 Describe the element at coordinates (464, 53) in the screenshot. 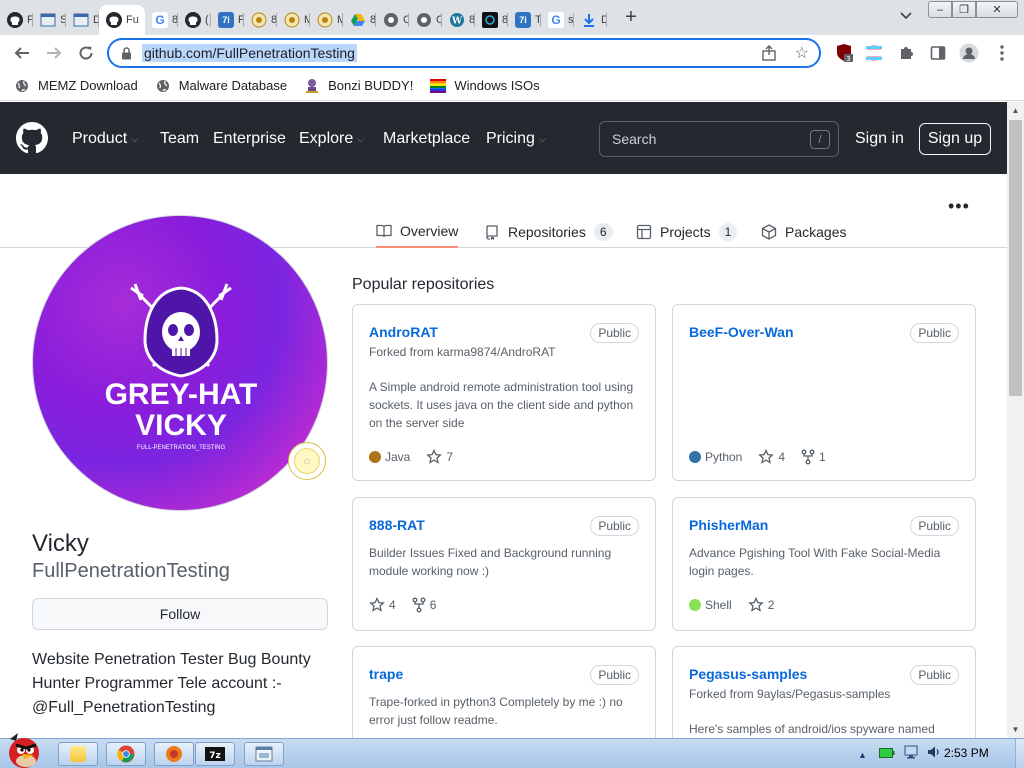

I see `address-bar: github.com/FullPenetrationTesting ☆` at that location.